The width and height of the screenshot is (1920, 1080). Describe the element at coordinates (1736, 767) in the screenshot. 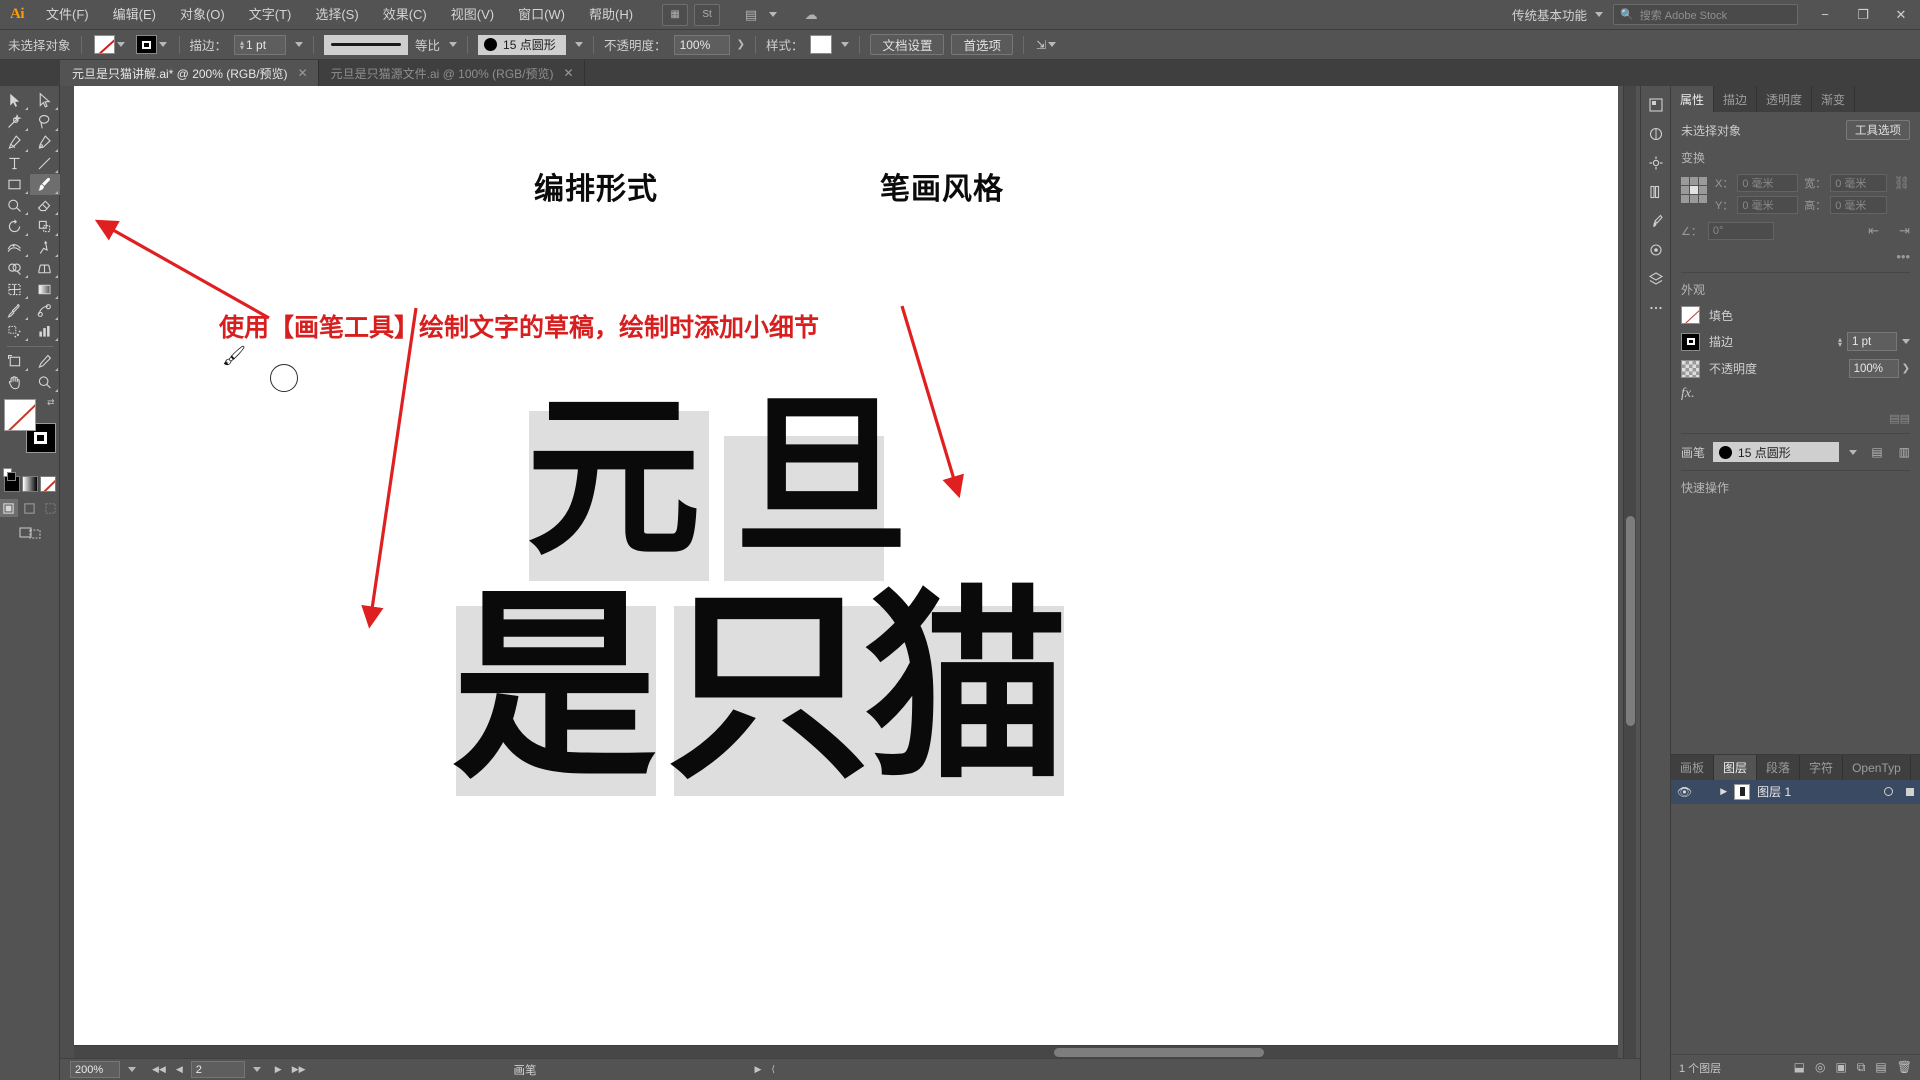

I see `tab-layers: 图层` at that location.